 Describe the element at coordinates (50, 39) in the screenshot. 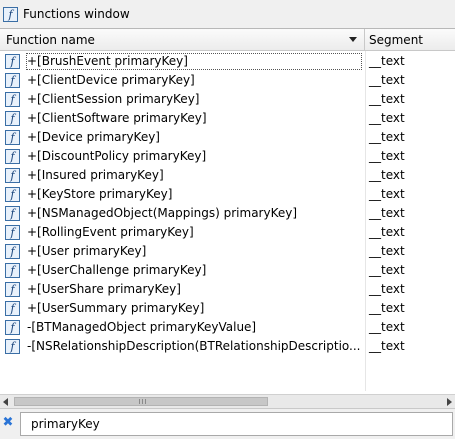

I see `column-header-label: Function name` at that location.